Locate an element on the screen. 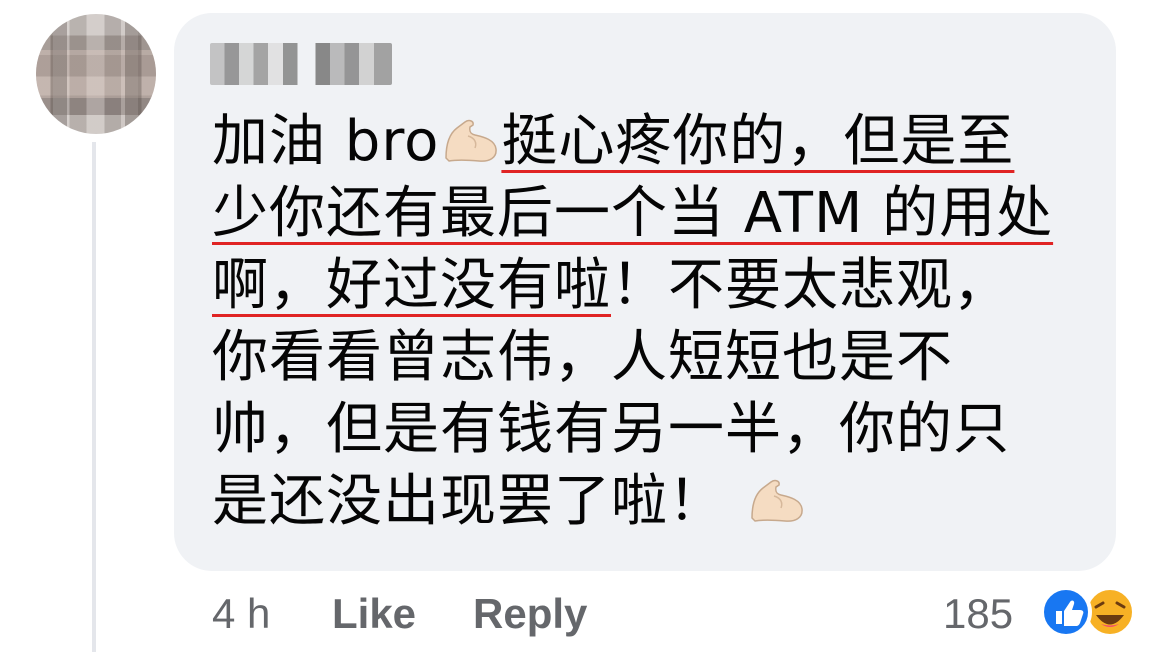 This screenshot has width=1170, height=652. comment-line-5: 帅，但是有钱有另一半，你的只 is located at coordinates (652, 430).